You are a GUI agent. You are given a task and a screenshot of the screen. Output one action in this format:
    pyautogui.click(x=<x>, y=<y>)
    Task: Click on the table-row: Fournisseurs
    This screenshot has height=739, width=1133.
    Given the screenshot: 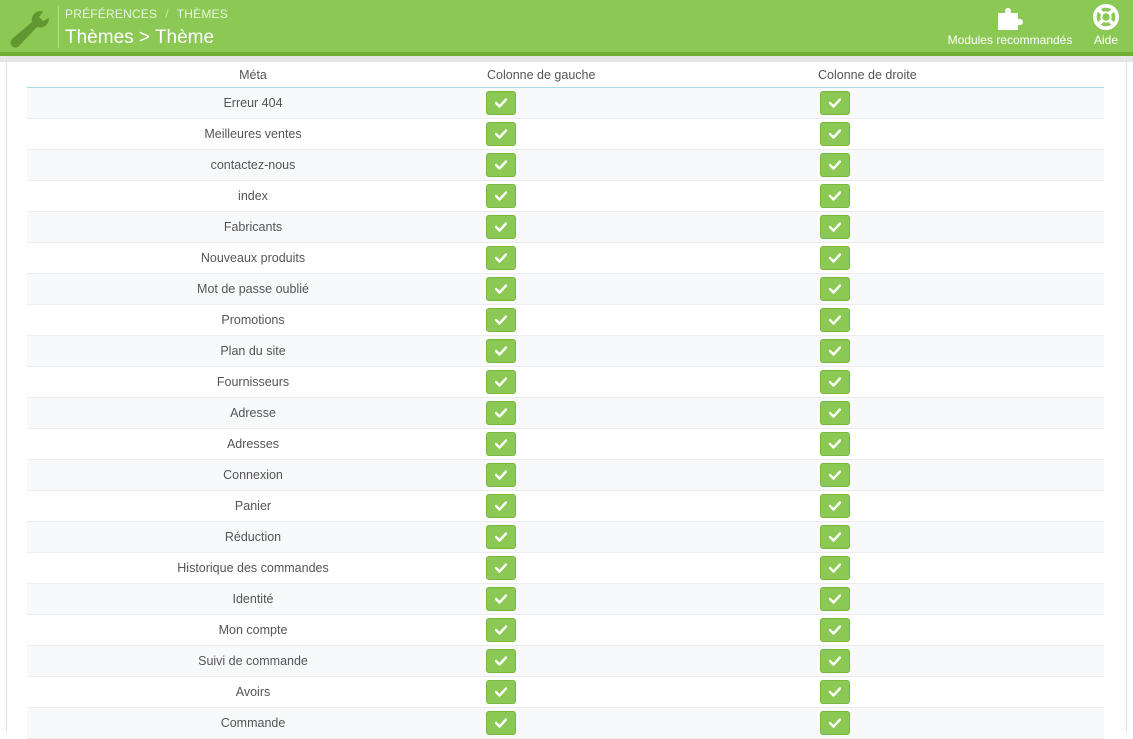 What is the action you would take?
    pyautogui.click(x=565, y=382)
    